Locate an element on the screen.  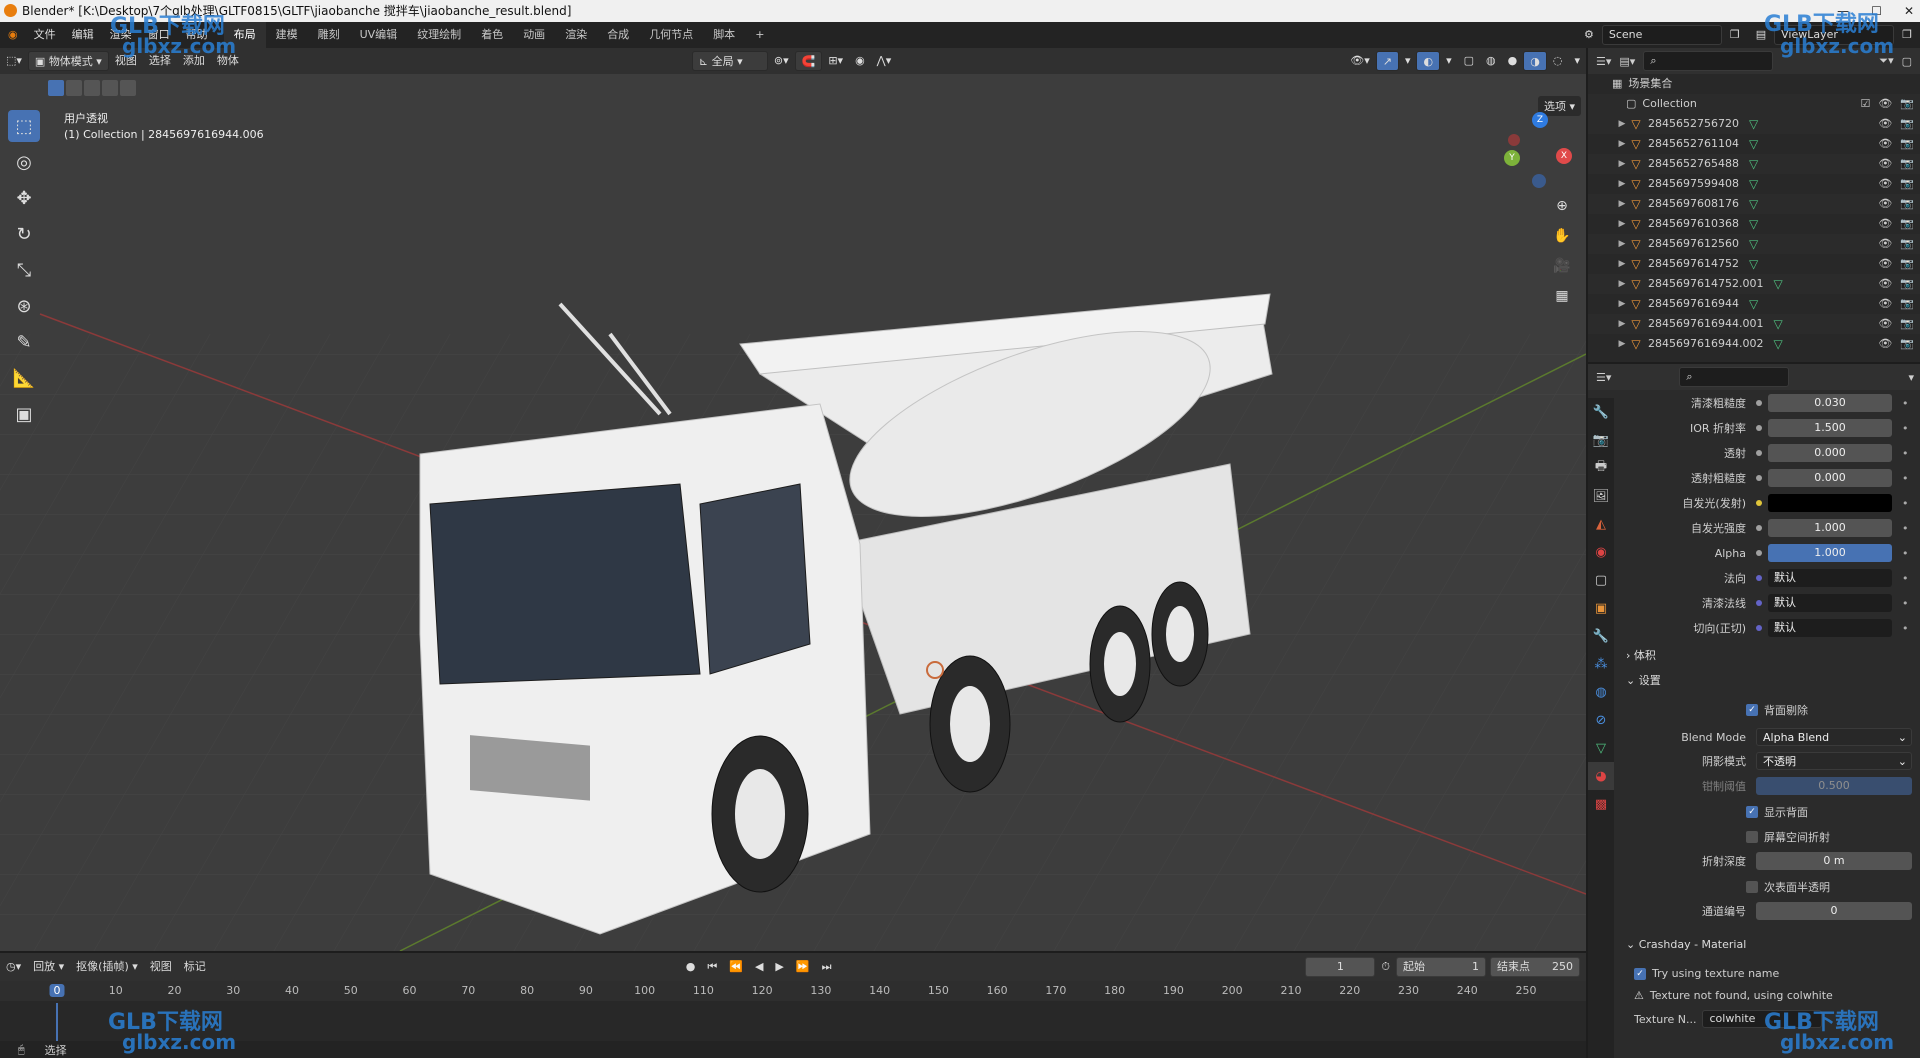
cursor-tool-icon: ◎ is located at coordinates (24, 162).